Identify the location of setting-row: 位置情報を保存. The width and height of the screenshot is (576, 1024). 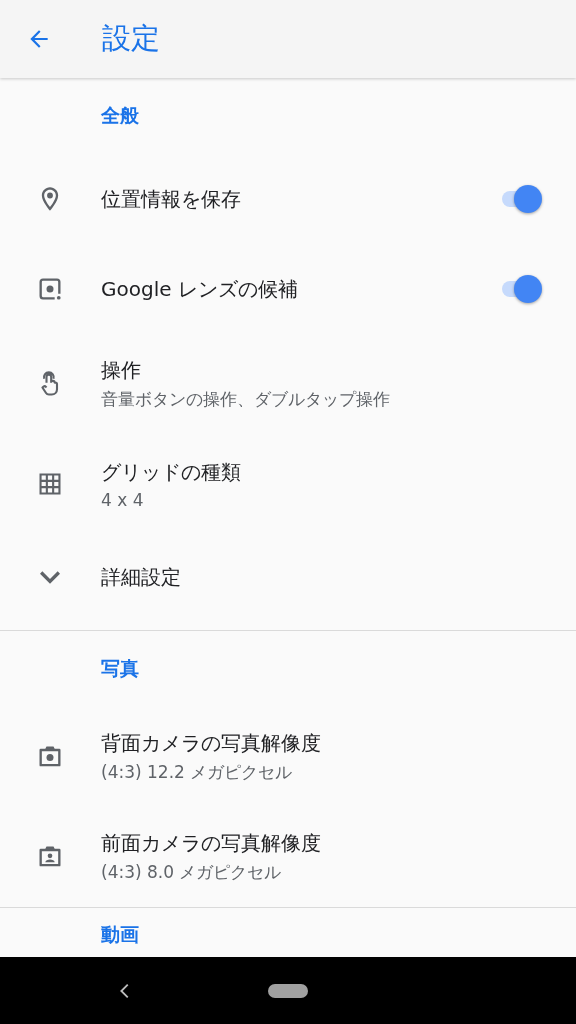
(288, 199).